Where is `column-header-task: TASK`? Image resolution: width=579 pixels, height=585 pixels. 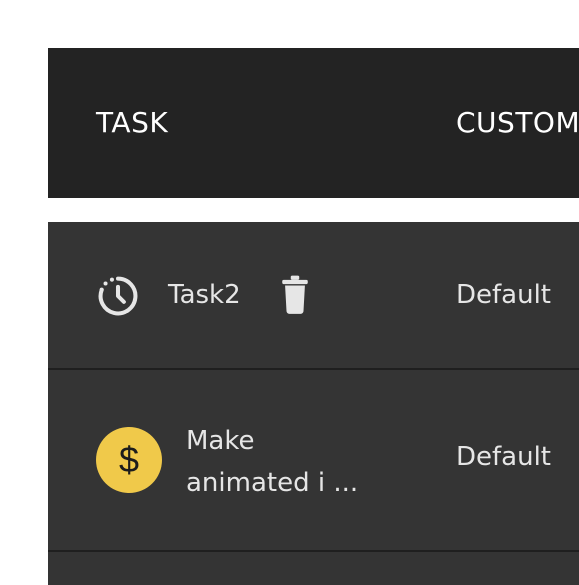
column-header-task: TASK is located at coordinates (132, 122).